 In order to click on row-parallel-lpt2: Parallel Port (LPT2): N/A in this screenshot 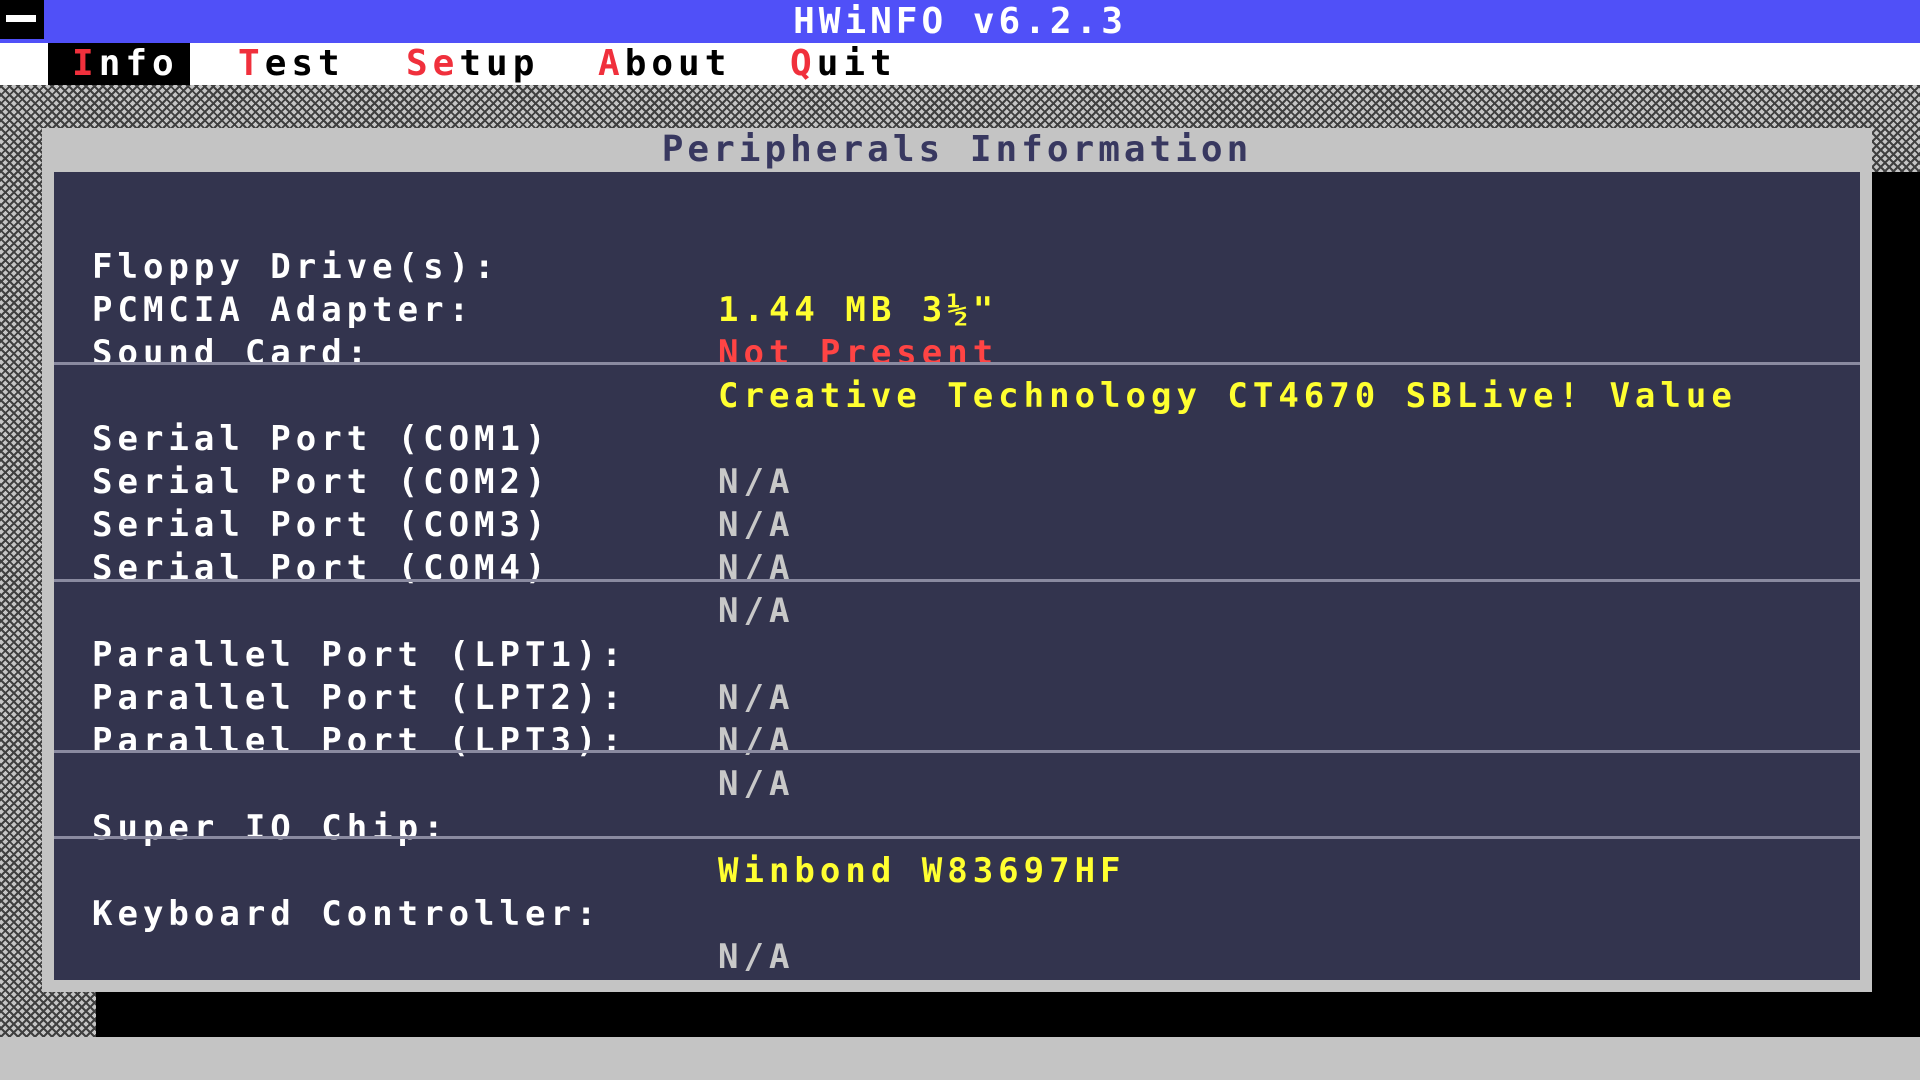, I will do `click(957, 697)`.